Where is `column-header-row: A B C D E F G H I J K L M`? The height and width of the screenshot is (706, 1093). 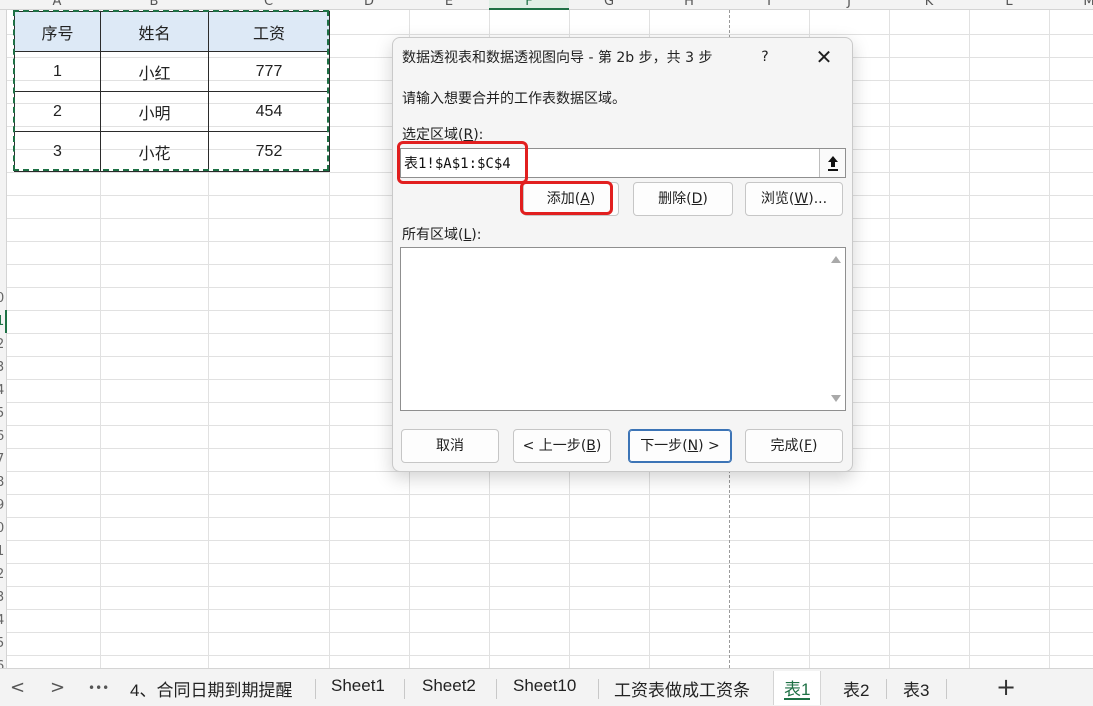 column-header-row: A B C D E F G H I J K L M is located at coordinates (546, 5).